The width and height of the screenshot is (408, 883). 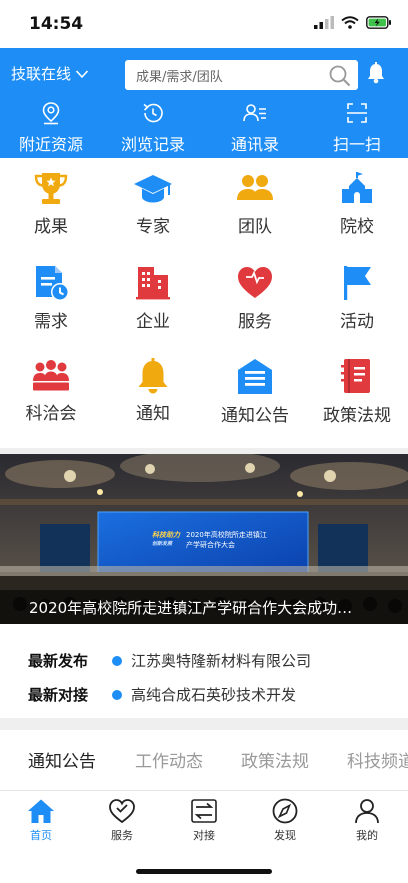 I want to click on banner-screen-title-line: 2020年高校院所走进镇江, so click(x=226, y=535).